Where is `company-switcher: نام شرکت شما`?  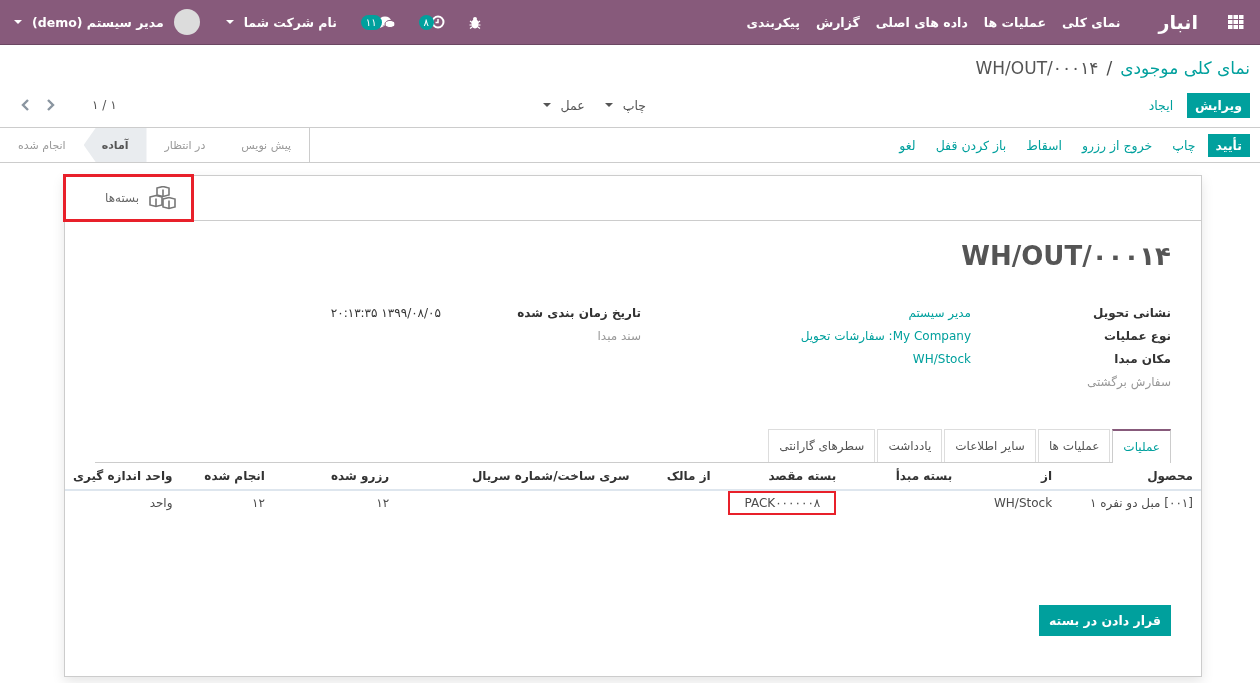 company-switcher: نام شرکت شما is located at coordinates (290, 22).